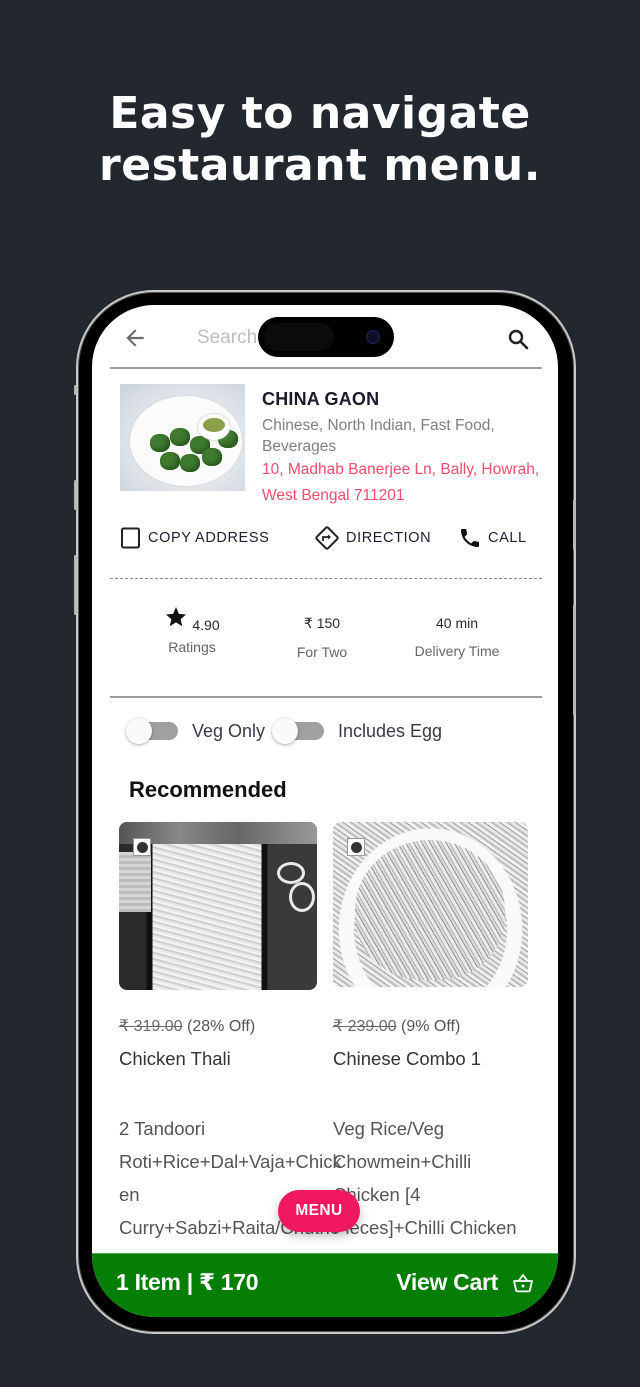 The height and width of the screenshot is (1387, 640). What do you see at coordinates (507, 538) in the screenshot?
I see `call-label: CALL` at bounding box center [507, 538].